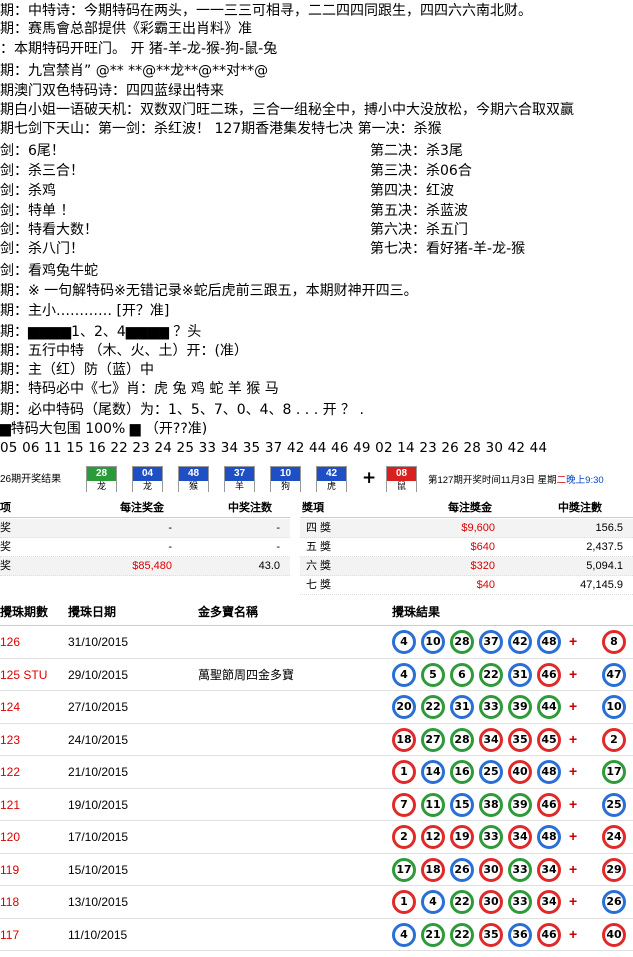 The width and height of the screenshot is (633, 957). I want to click on ball-number: 48, so click(193, 474).